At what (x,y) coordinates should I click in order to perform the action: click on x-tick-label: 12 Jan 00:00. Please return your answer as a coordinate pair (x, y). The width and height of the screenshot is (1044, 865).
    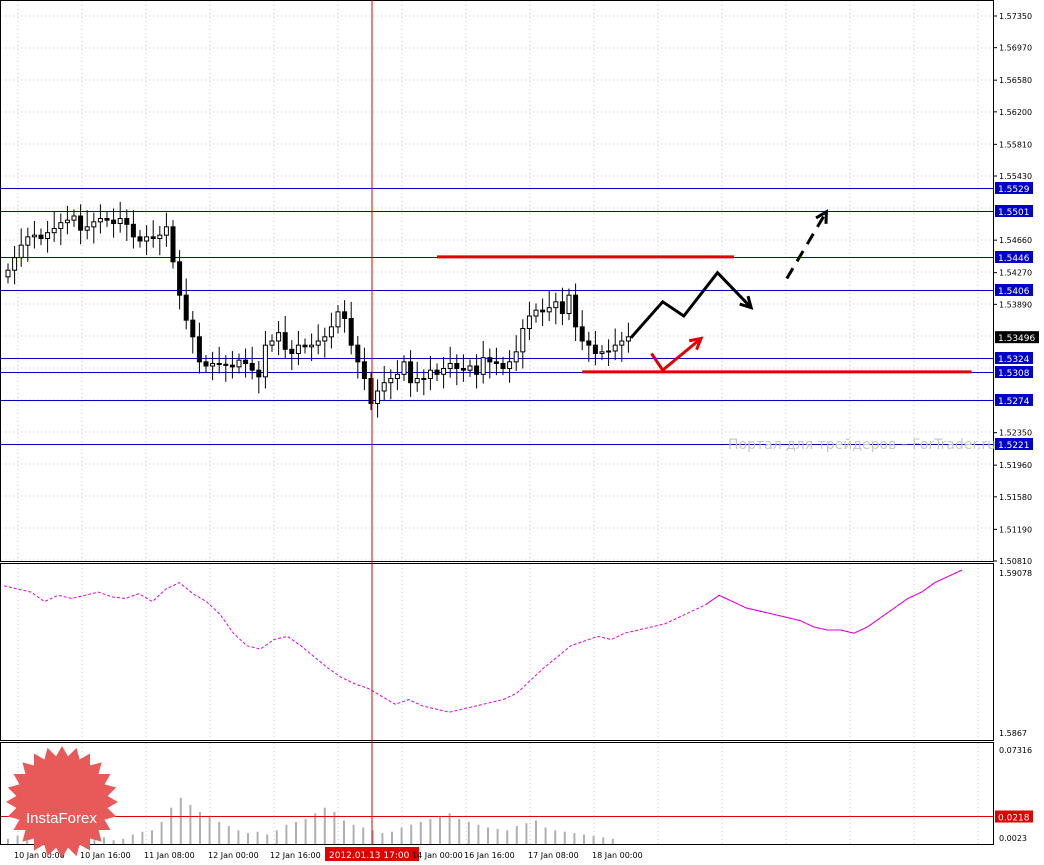
    Looking at the image, I should click on (233, 855).